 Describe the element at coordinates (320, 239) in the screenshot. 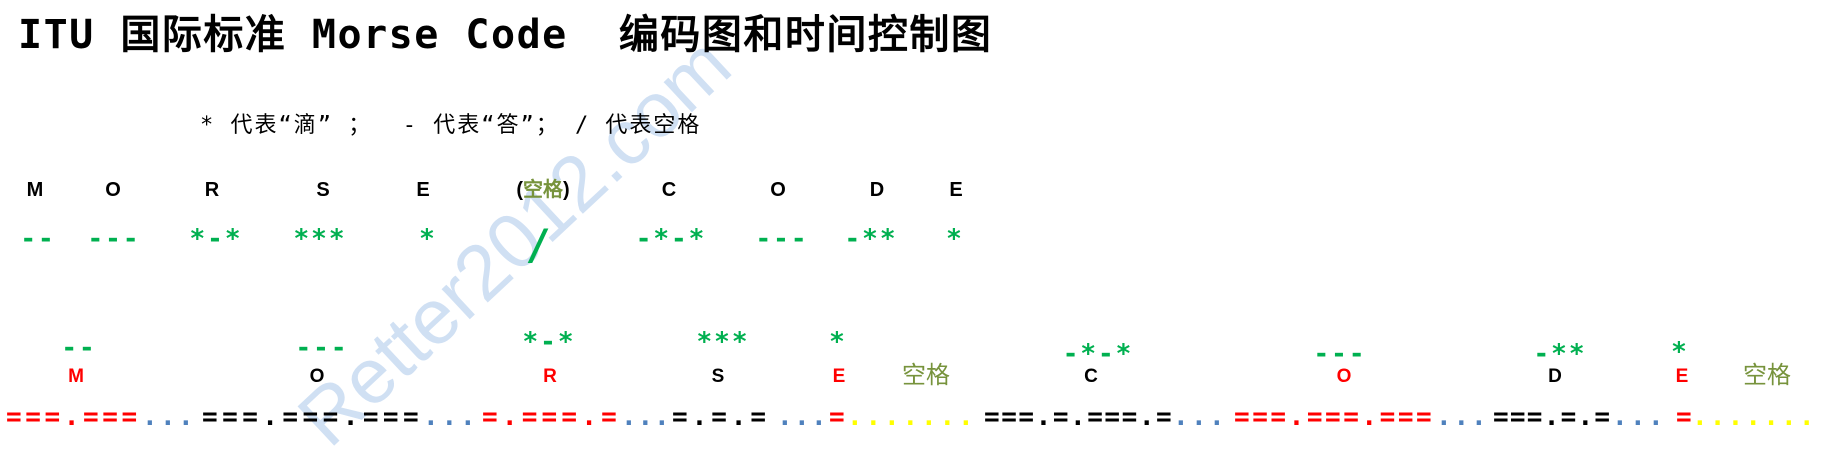

I see `encoding-code: ***` at that location.